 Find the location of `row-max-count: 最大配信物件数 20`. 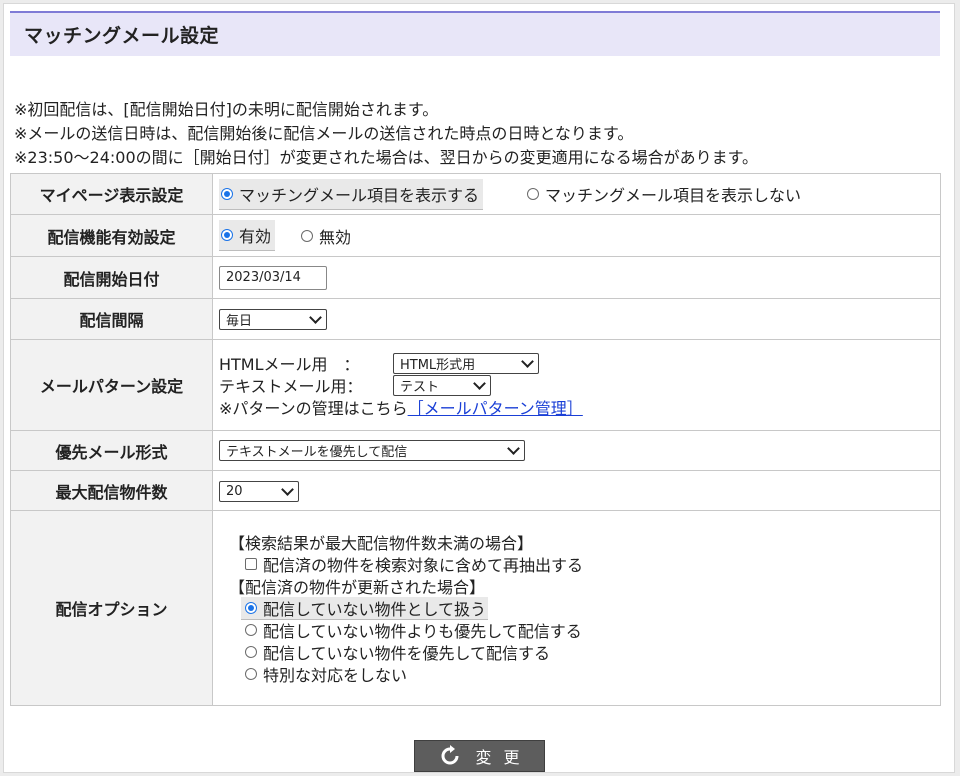

row-max-count: 最大配信物件数 20 is located at coordinates (475, 490).